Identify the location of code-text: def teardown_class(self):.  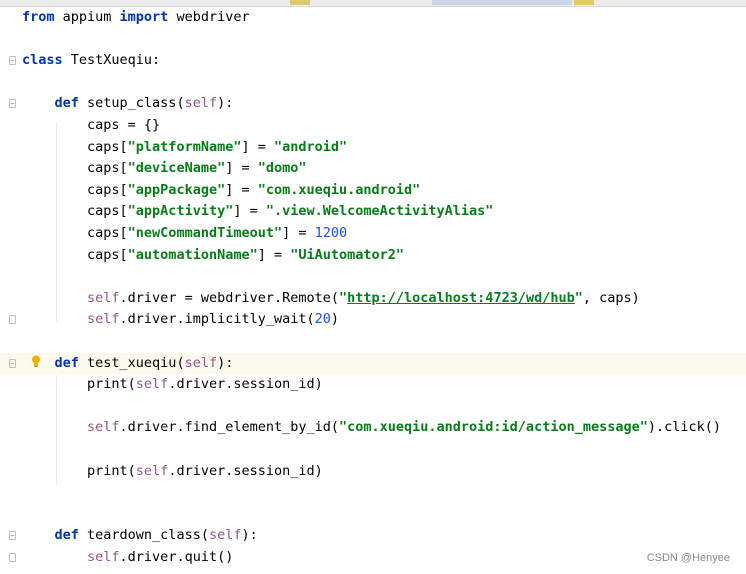
(140, 536).